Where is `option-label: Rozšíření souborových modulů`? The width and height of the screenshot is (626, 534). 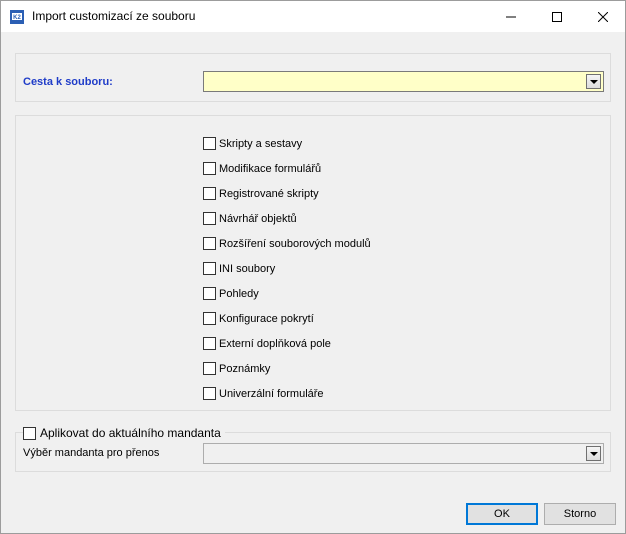
option-label: Rozšíření souborových modulů is located at coordinates (295, 243).